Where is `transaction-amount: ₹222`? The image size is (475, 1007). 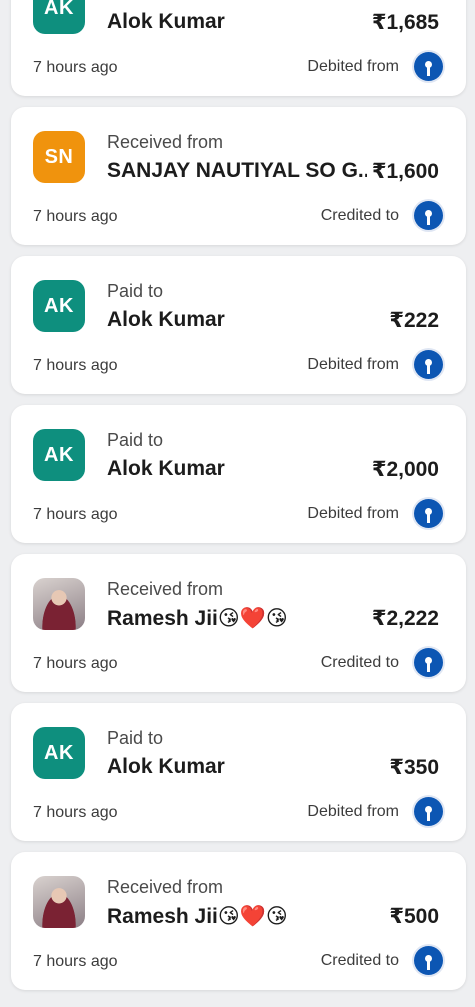
transaction-amount: ₹222 is located at coordinates (414, 320).